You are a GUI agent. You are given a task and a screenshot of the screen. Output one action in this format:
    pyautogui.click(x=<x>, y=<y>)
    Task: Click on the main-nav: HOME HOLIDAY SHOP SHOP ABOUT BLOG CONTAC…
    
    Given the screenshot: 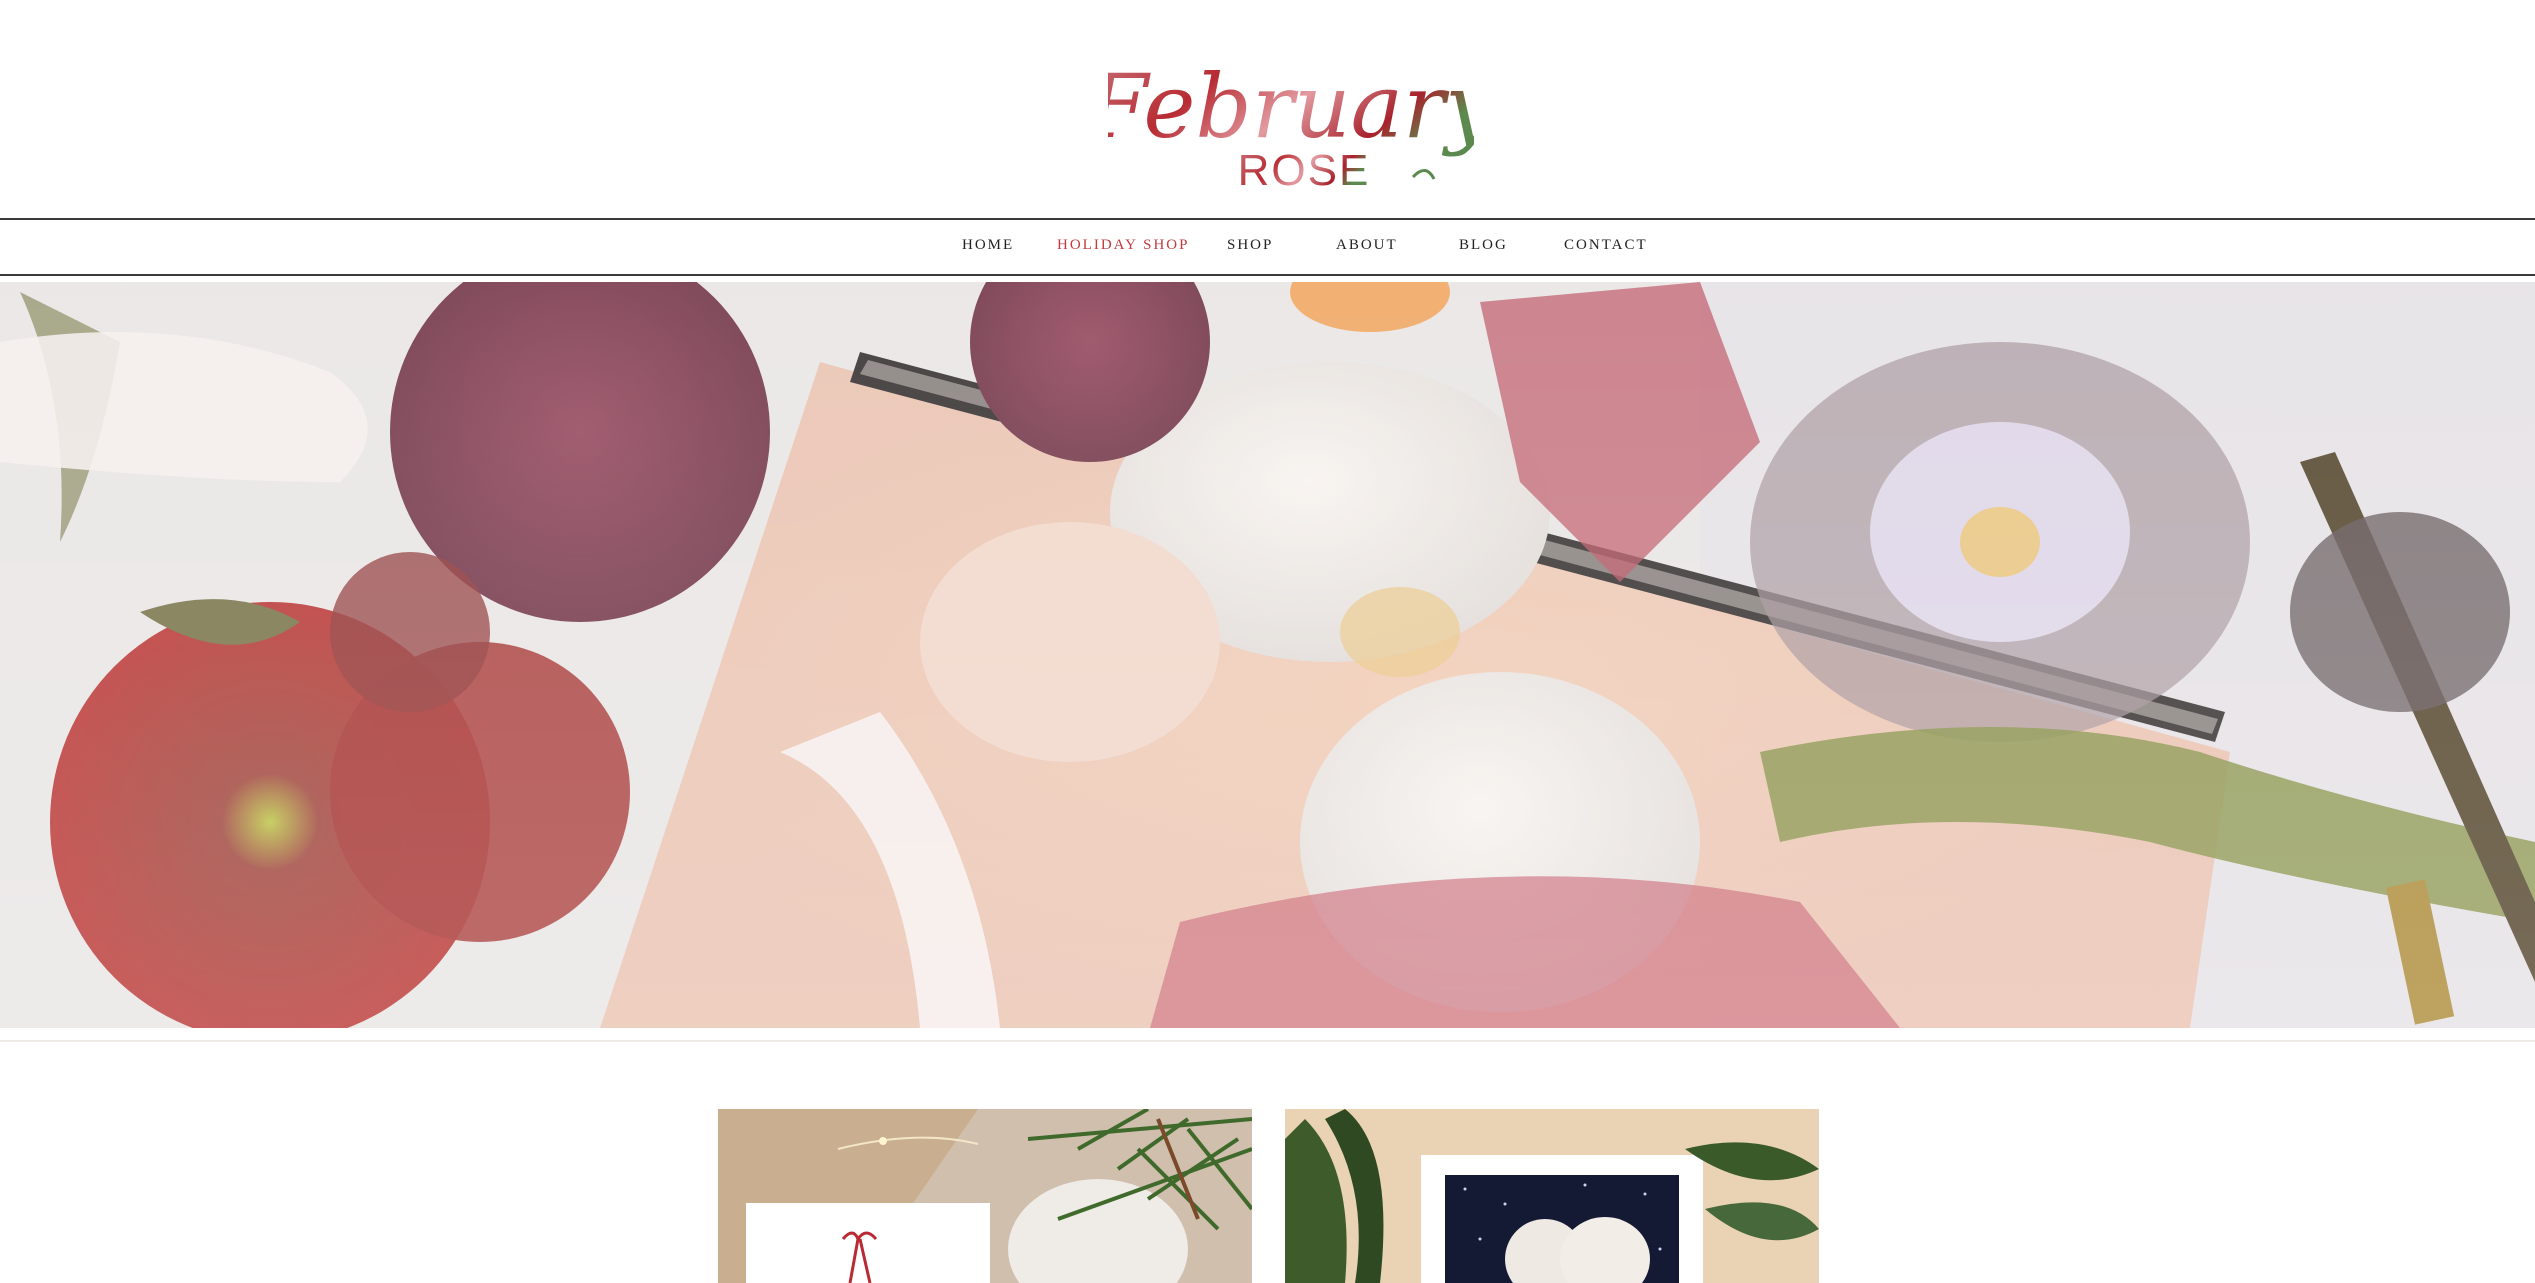 What is the action you would take?
    pyautogui.click(x=1267, y=247)
    